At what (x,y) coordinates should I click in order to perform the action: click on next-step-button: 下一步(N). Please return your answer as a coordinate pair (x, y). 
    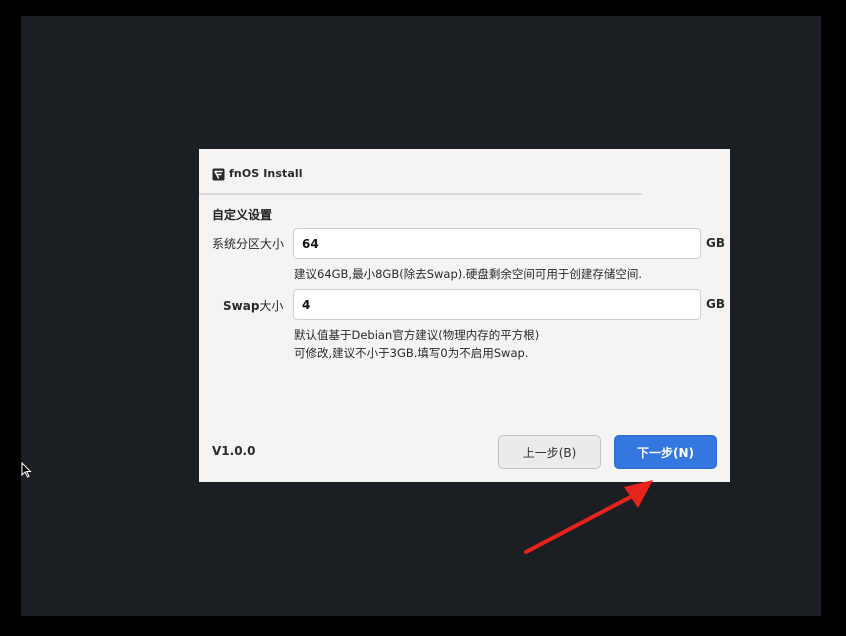
    Looking at the image, I should click on (665, 452).